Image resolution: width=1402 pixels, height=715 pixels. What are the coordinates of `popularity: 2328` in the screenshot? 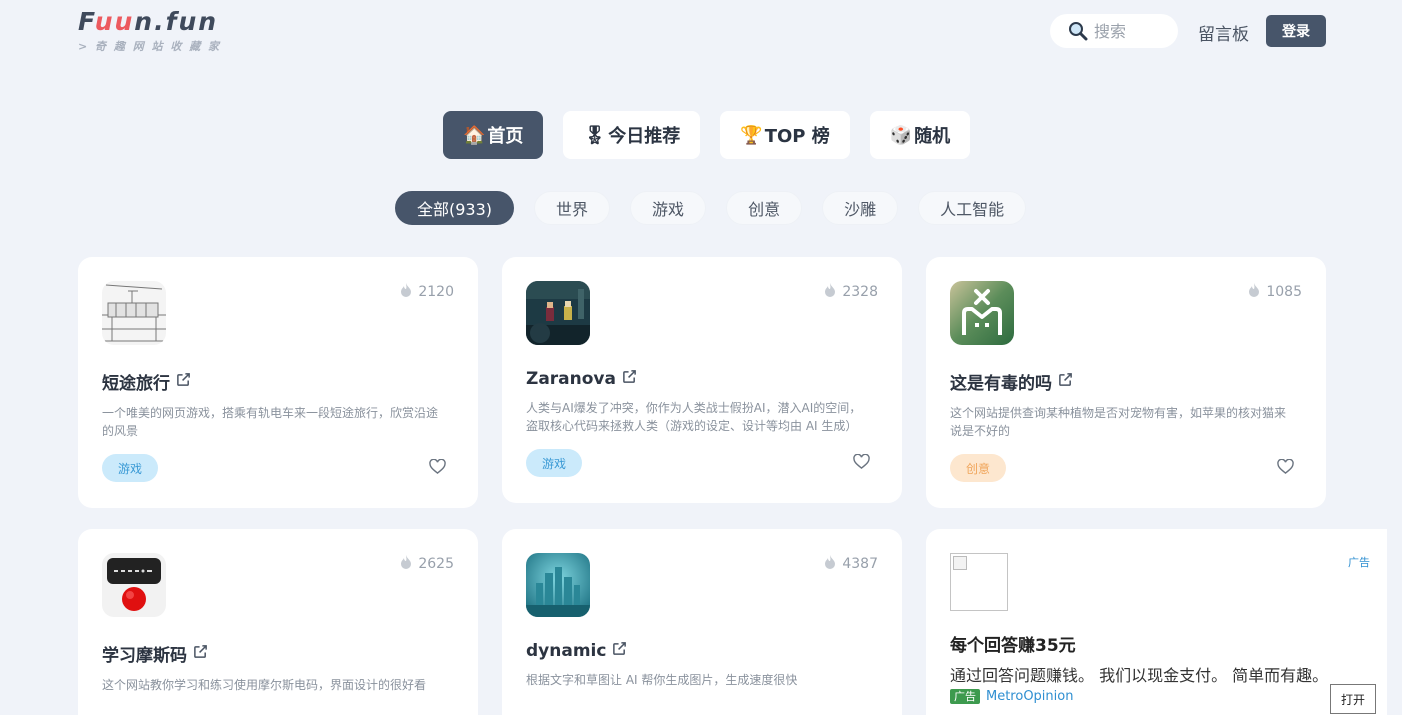 It's located at (851, 292).